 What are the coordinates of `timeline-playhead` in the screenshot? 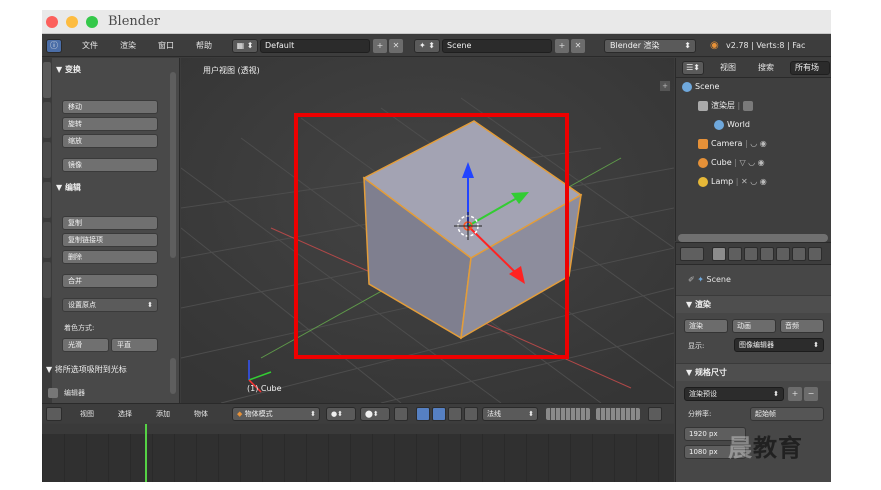 It's located at (146, 453).